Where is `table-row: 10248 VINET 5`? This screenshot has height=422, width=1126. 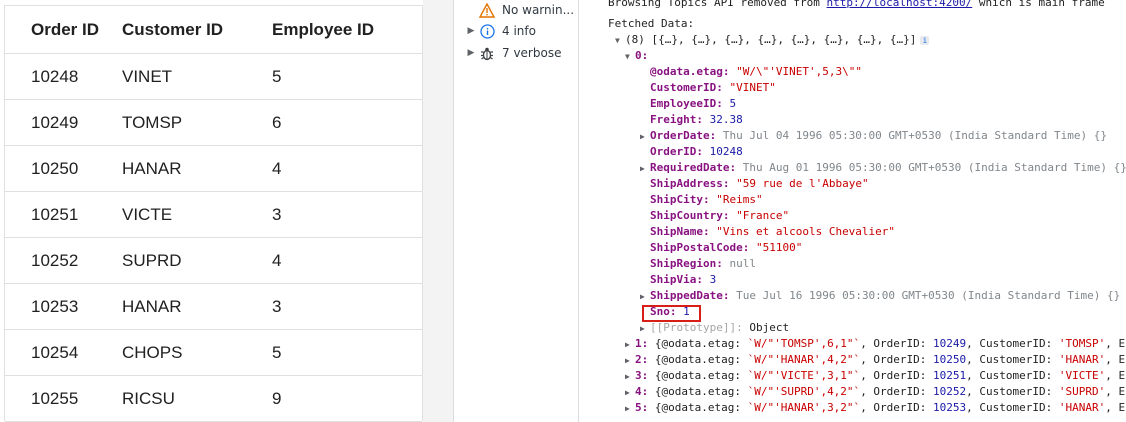
table-row: 10248 VINET 5 is located at coordinates (213, 77).